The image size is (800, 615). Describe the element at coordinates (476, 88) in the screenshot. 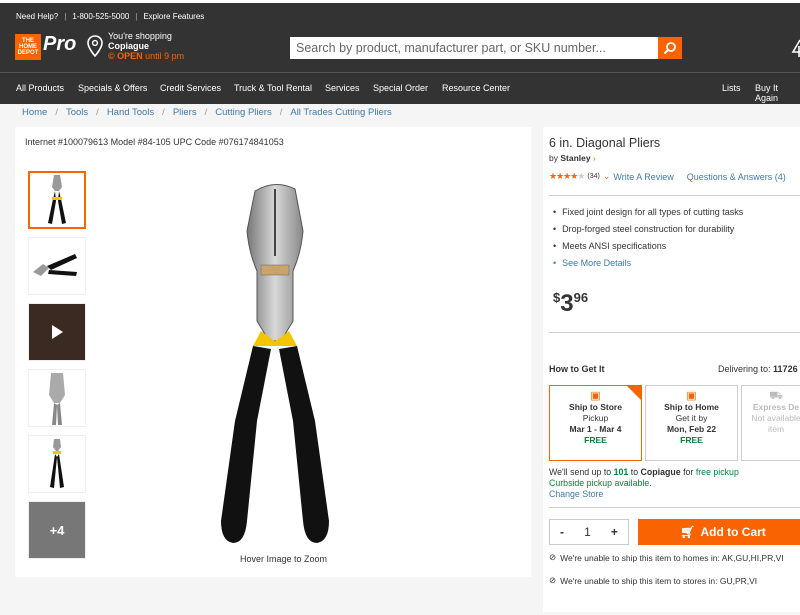

I see `nav-item-resource-center: Resource Center` at that location.